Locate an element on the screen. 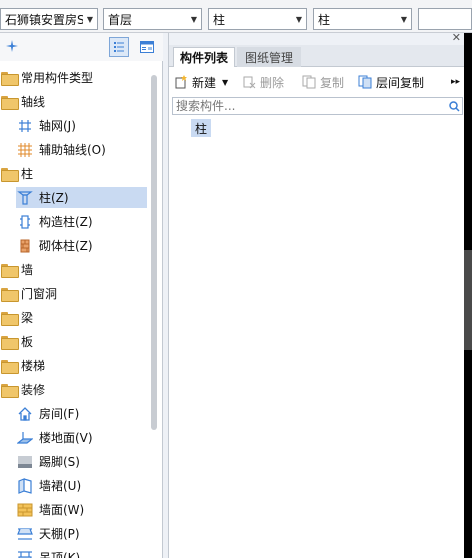 This screenshot has width=472, height=558. tab-label: 图纸管理 is located at coordinates (268, 57).